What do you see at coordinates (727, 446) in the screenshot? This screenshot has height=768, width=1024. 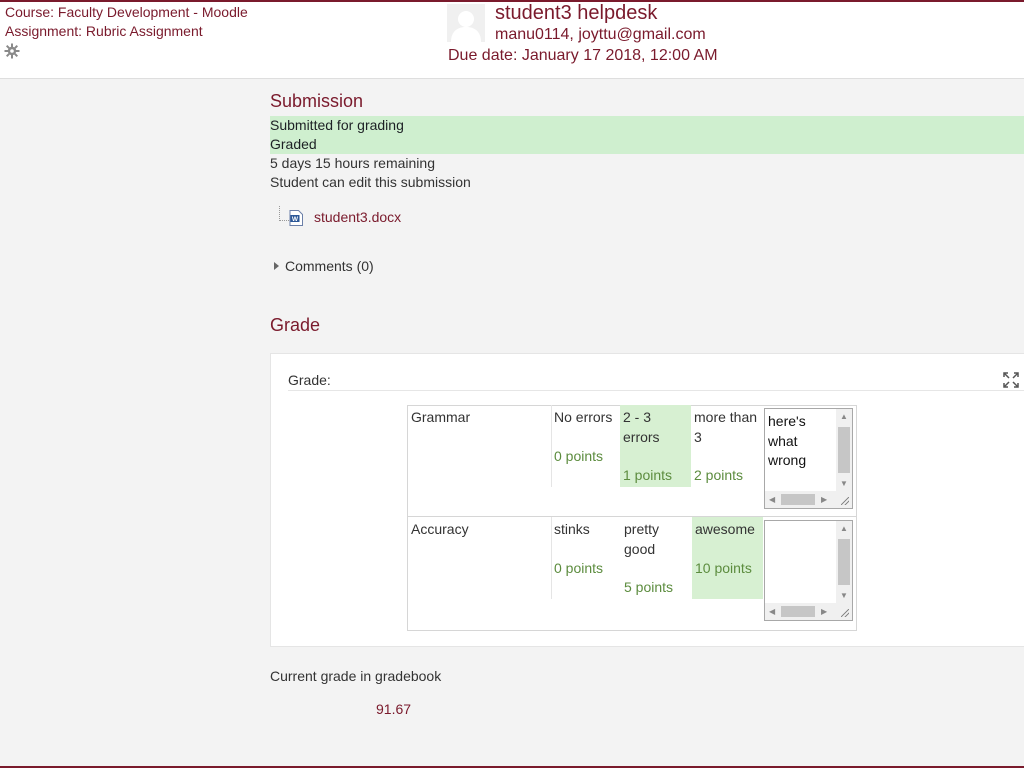 I see `rubric-level: more than 3 2 points` at bounding box center [727, 446].